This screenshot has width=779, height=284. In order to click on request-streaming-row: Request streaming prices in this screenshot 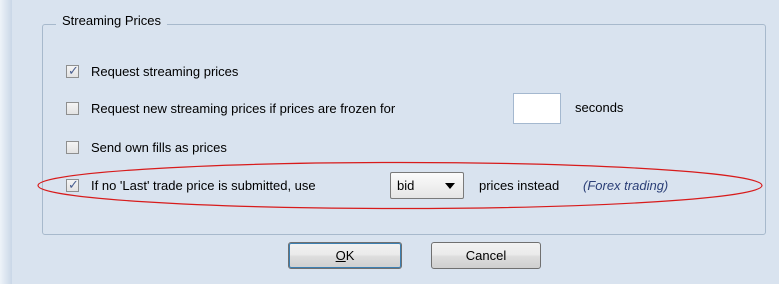, I will do `click(152, 71)`.